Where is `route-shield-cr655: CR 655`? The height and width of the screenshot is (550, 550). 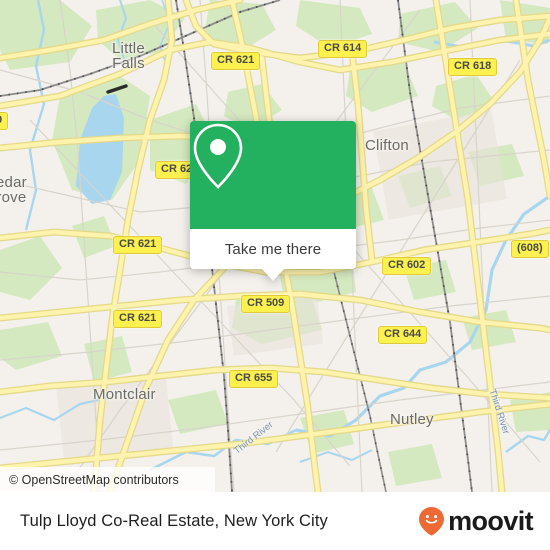 route-shield-cr655: CR 655 is located at coordinates (254, 379).